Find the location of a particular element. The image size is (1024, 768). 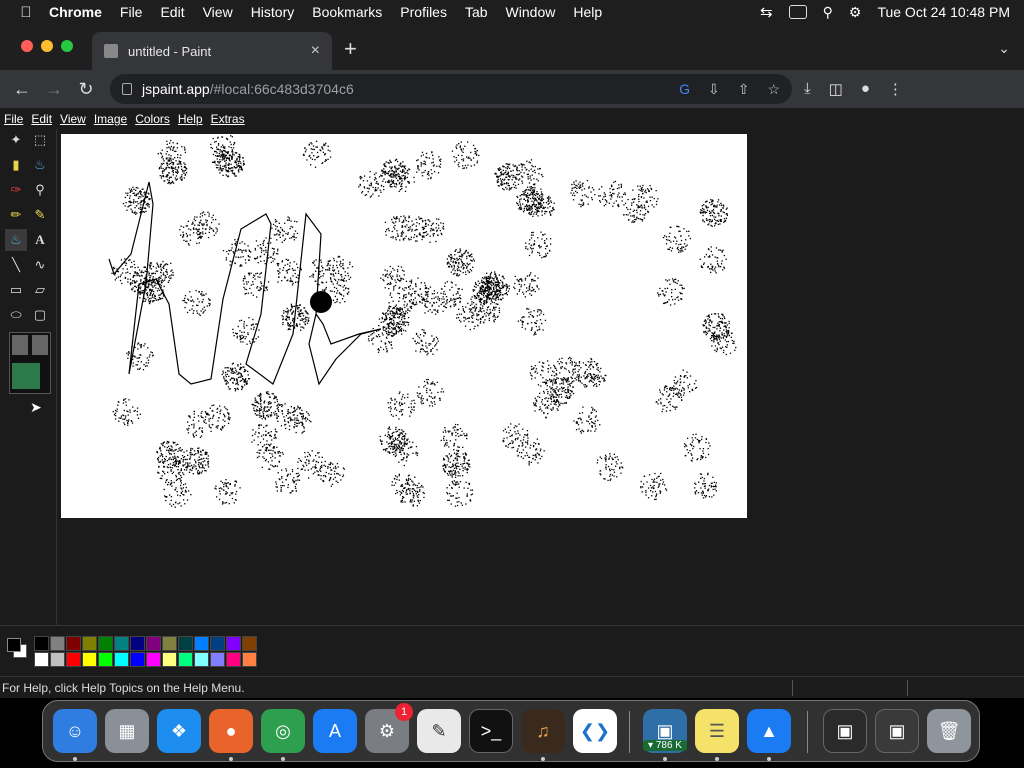

menu-tab: Tab is located at coordinates (476, 12).